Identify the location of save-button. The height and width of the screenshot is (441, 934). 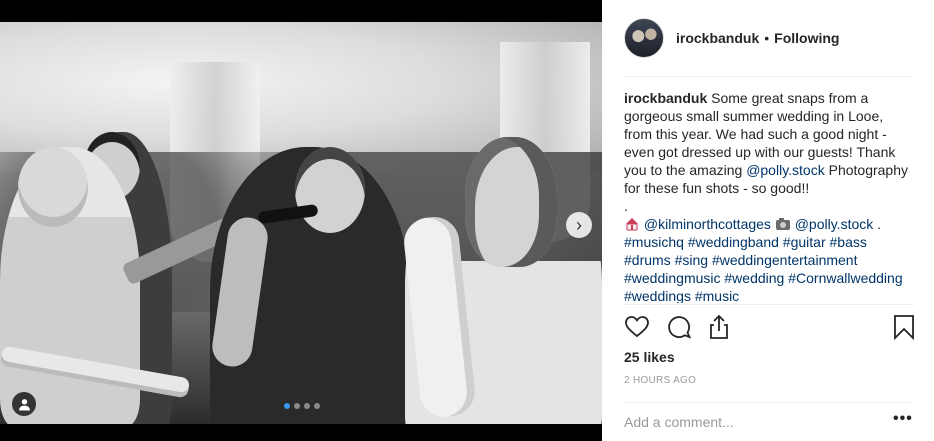
(904, 327).